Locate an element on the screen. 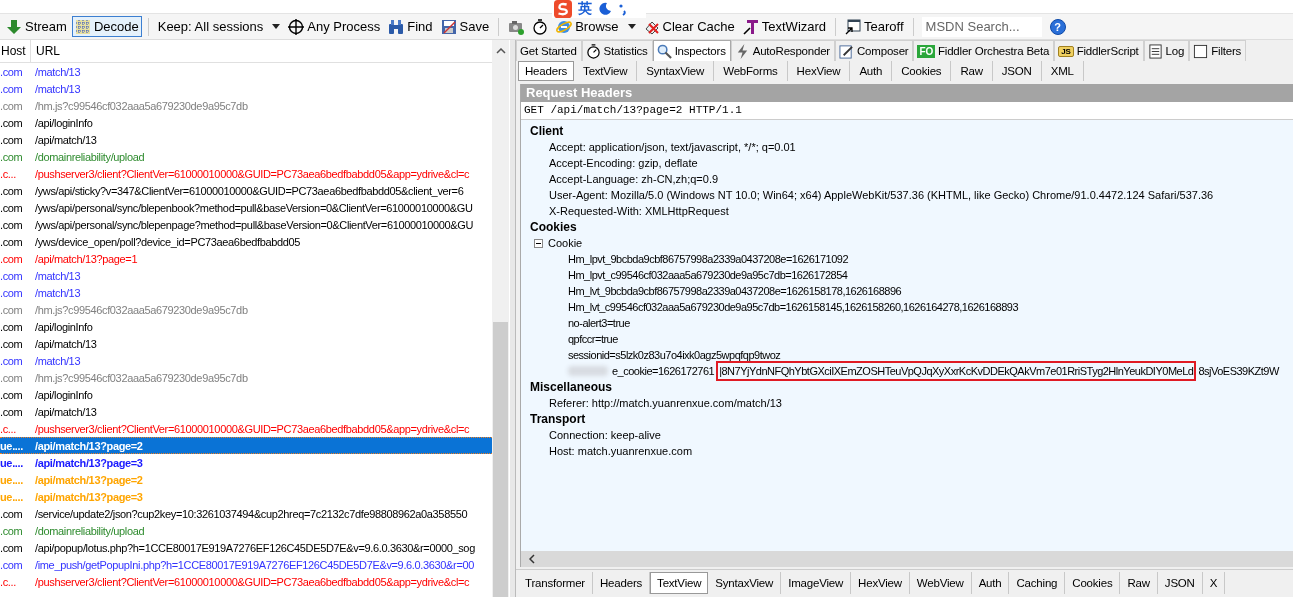 Image resolution: width=1293 pixels, height=597 pixels. toolbar-button: Keep: All sessions is located at coordinates (219, 26).